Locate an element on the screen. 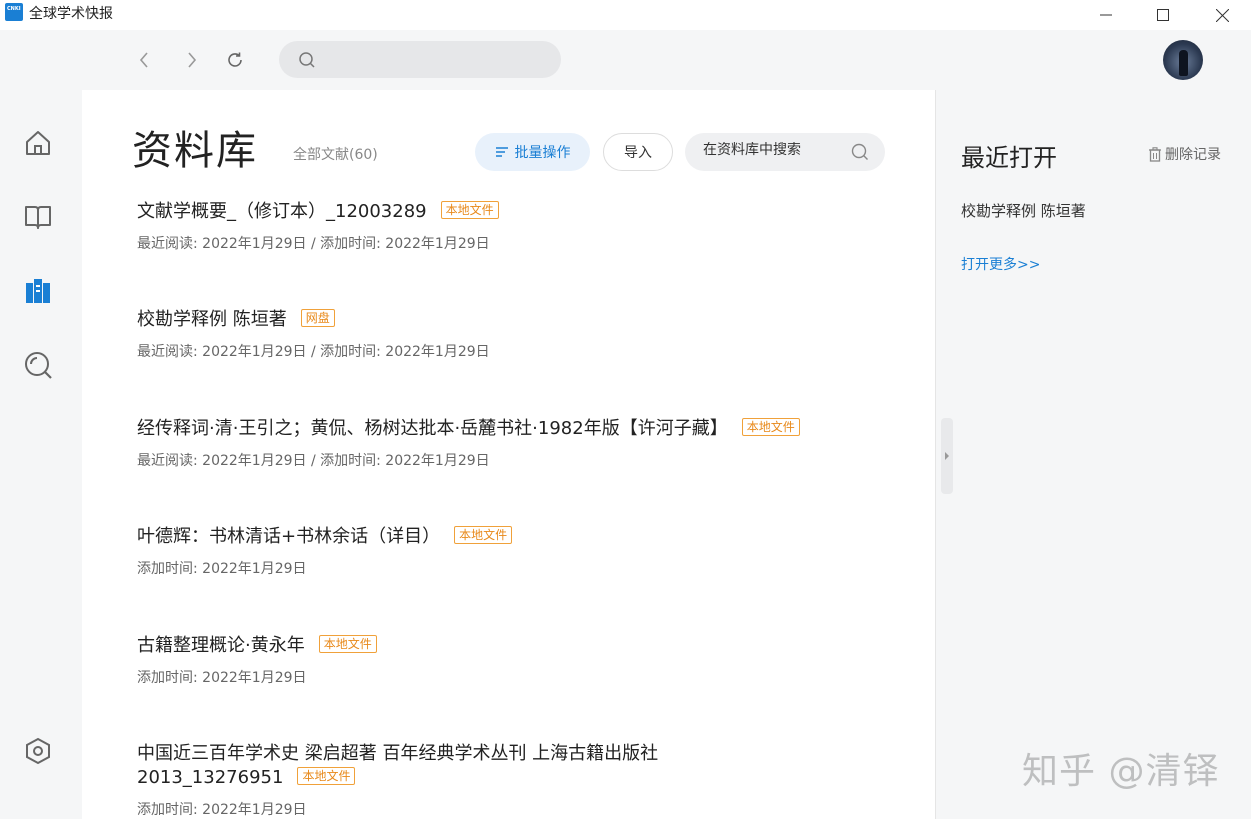 The width and height of the screenshot is (1251, 819). source-badge: 网盘 is located at coordinates (317, 318).